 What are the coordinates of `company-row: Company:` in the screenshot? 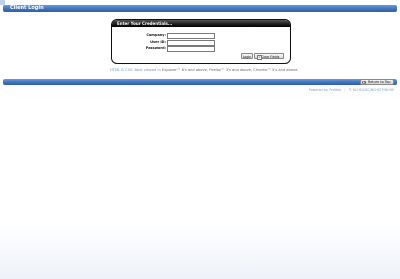 It's located at (139, 35).